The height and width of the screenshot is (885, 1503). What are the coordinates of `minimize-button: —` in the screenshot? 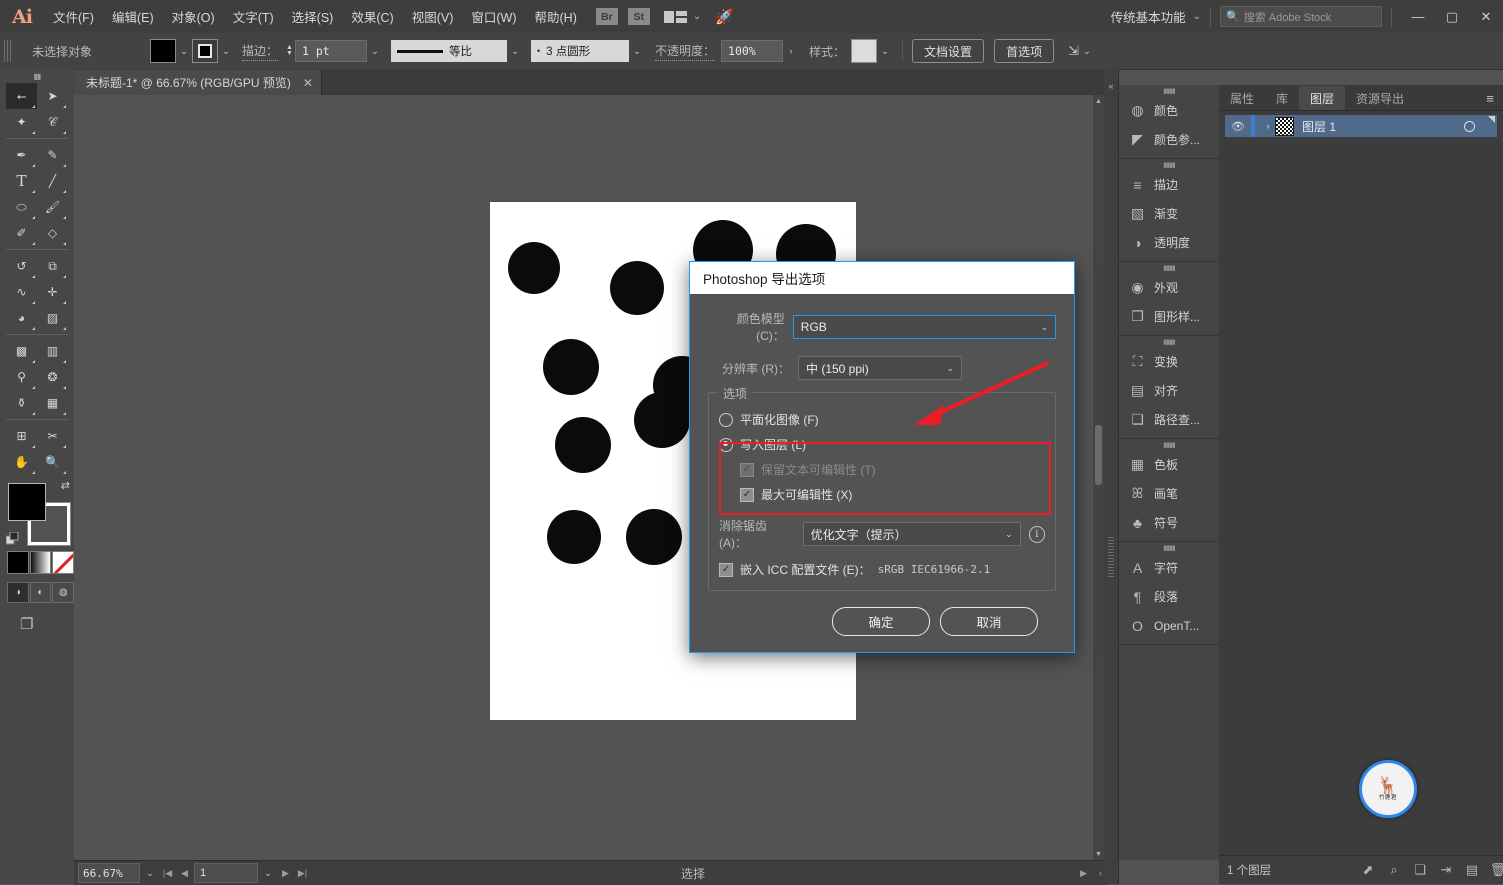 It's located at (1418, 16).